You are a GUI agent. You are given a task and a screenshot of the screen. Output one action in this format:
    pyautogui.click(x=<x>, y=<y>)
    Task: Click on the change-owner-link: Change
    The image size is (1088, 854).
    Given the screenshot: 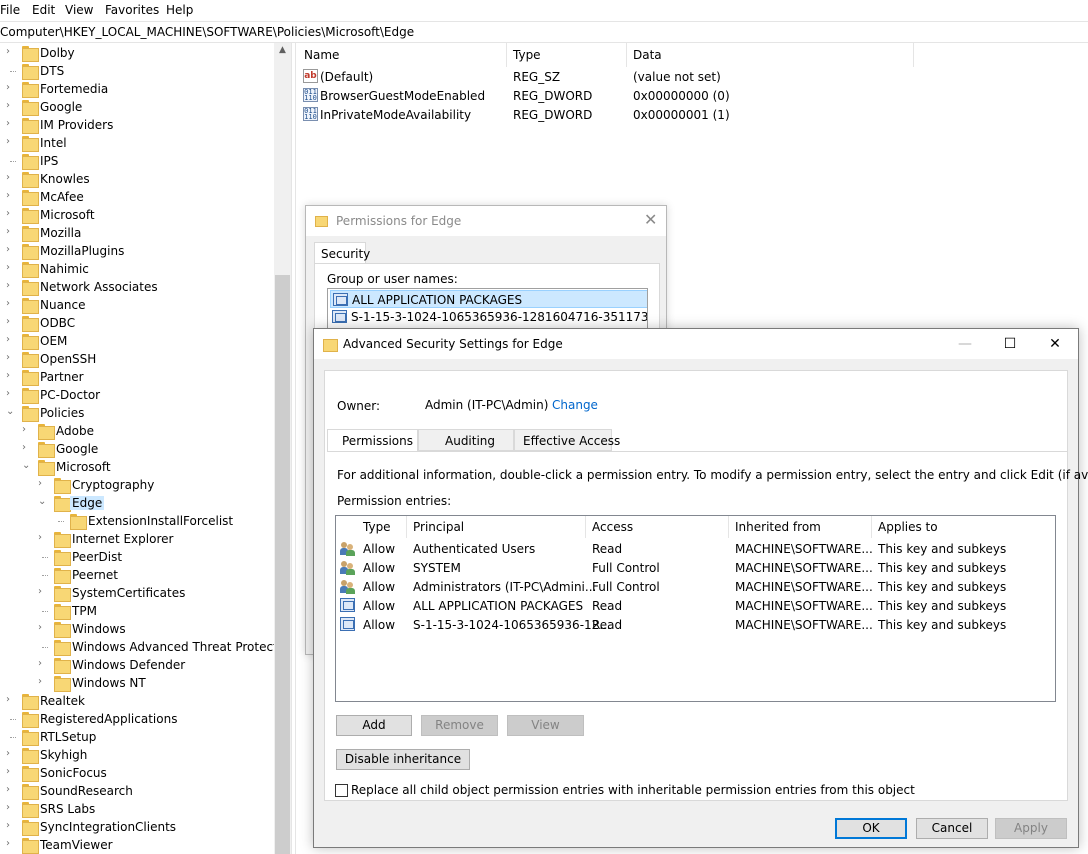 What is the action you would take?
    pyautogui.click(x=575, y=405)
    